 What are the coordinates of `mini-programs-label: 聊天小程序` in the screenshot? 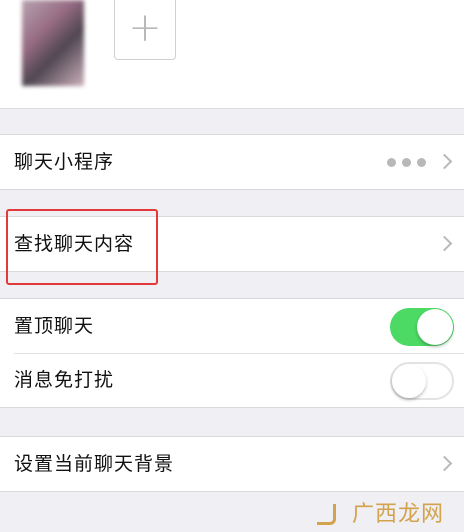 It's located at (64, 162).